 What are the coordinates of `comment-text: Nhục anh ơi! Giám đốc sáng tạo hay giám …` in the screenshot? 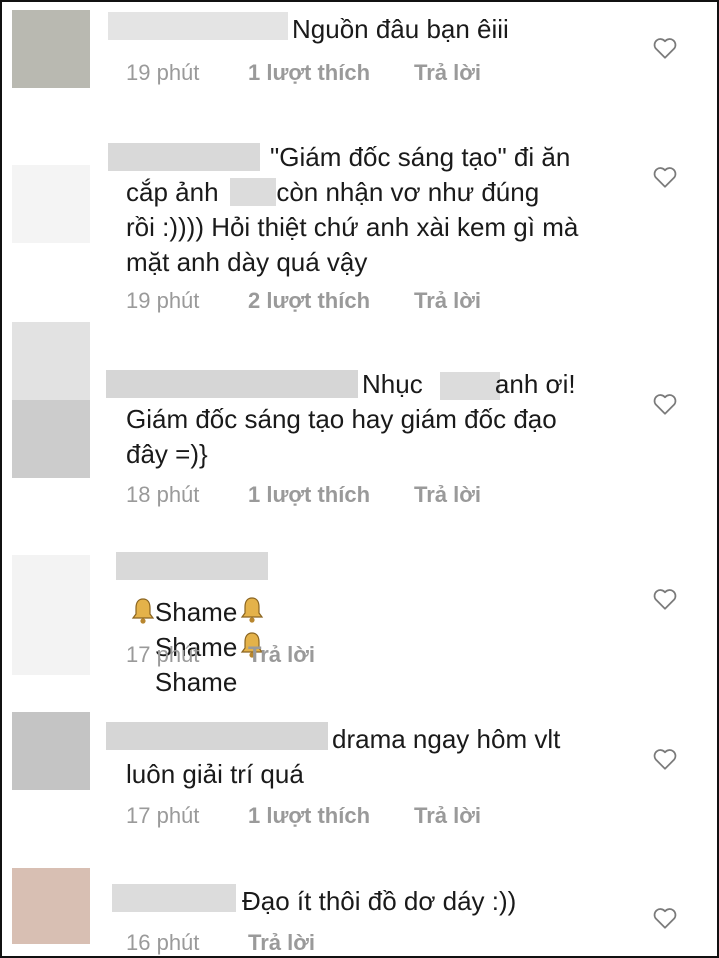 It's located at (351, 419).